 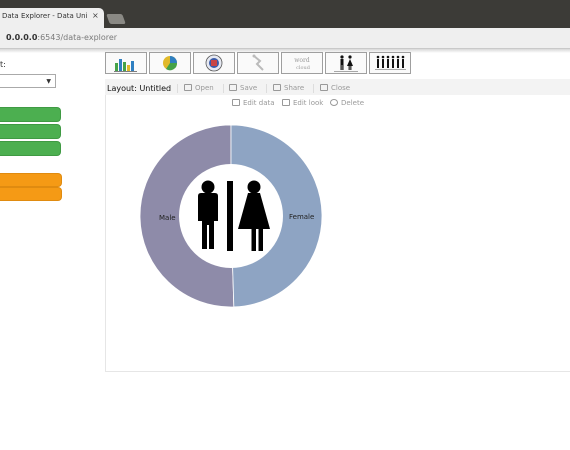 What do you see at coordinates (45, 16) in the screenshot?
I see `browser-tab-title: Data Explorer - Data Uni` at bounding box center [45, 16].